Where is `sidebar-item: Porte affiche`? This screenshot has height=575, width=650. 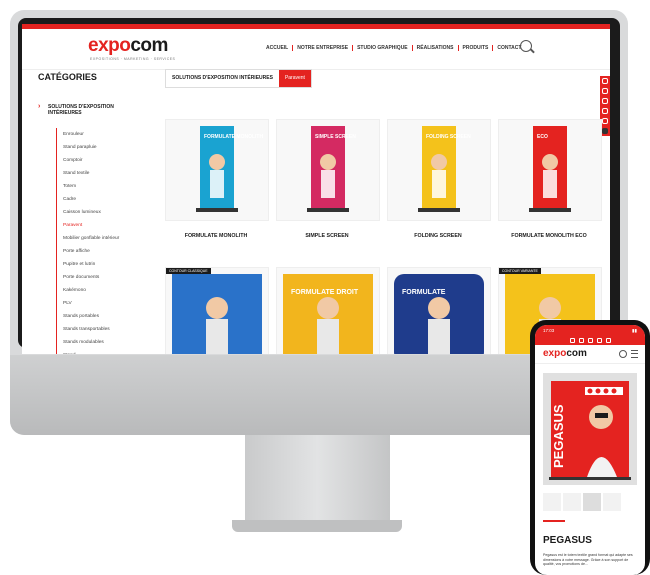 sidebar-item: Porte affiche is located at coordinates (107, 251).